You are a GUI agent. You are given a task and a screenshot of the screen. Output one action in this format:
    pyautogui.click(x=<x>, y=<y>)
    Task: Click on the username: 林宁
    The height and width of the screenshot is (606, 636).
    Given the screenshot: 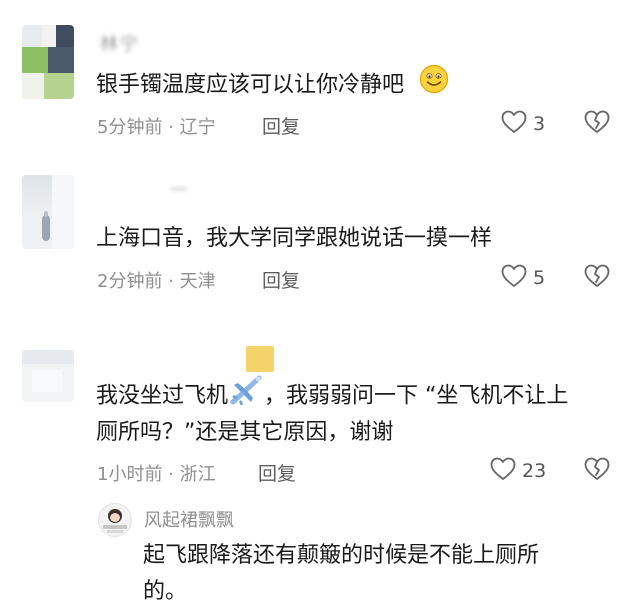 What is the action you would take?
    pyautogui.click(x=120, y=43)
    